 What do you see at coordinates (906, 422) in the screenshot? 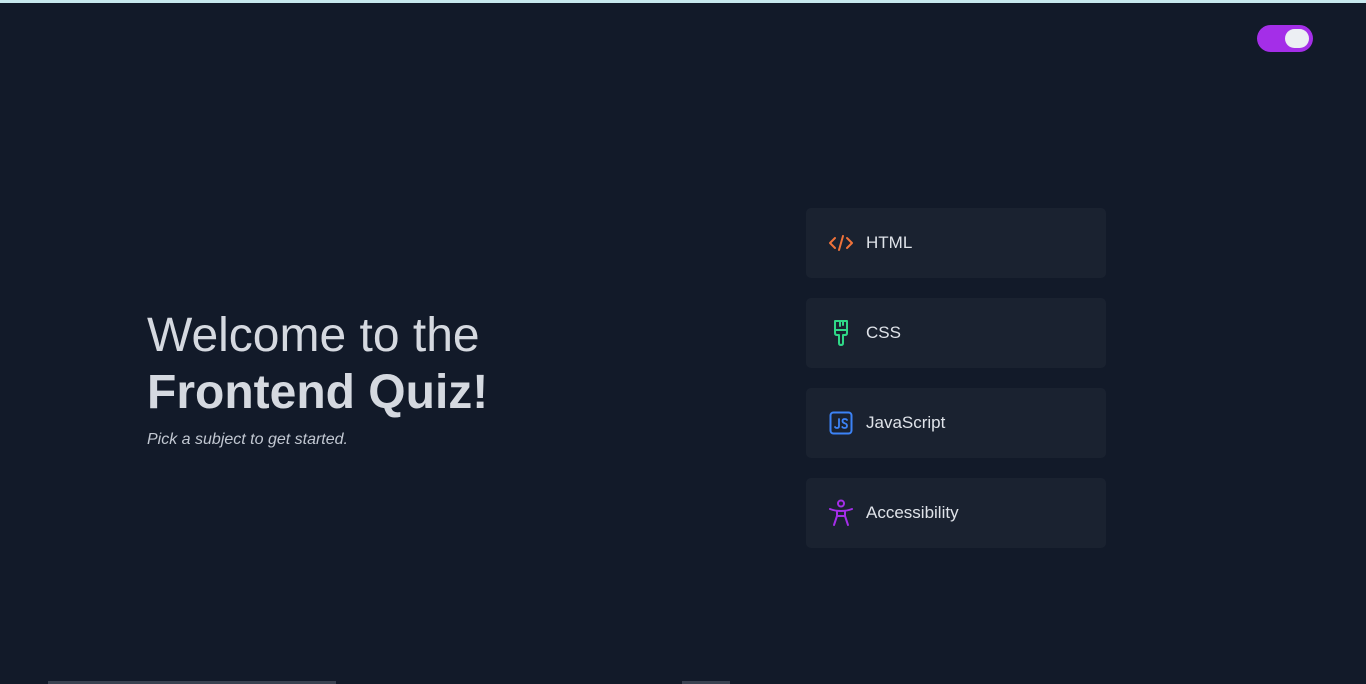
I see `subject-label: JavaScript` at bounding box center [906, 422].